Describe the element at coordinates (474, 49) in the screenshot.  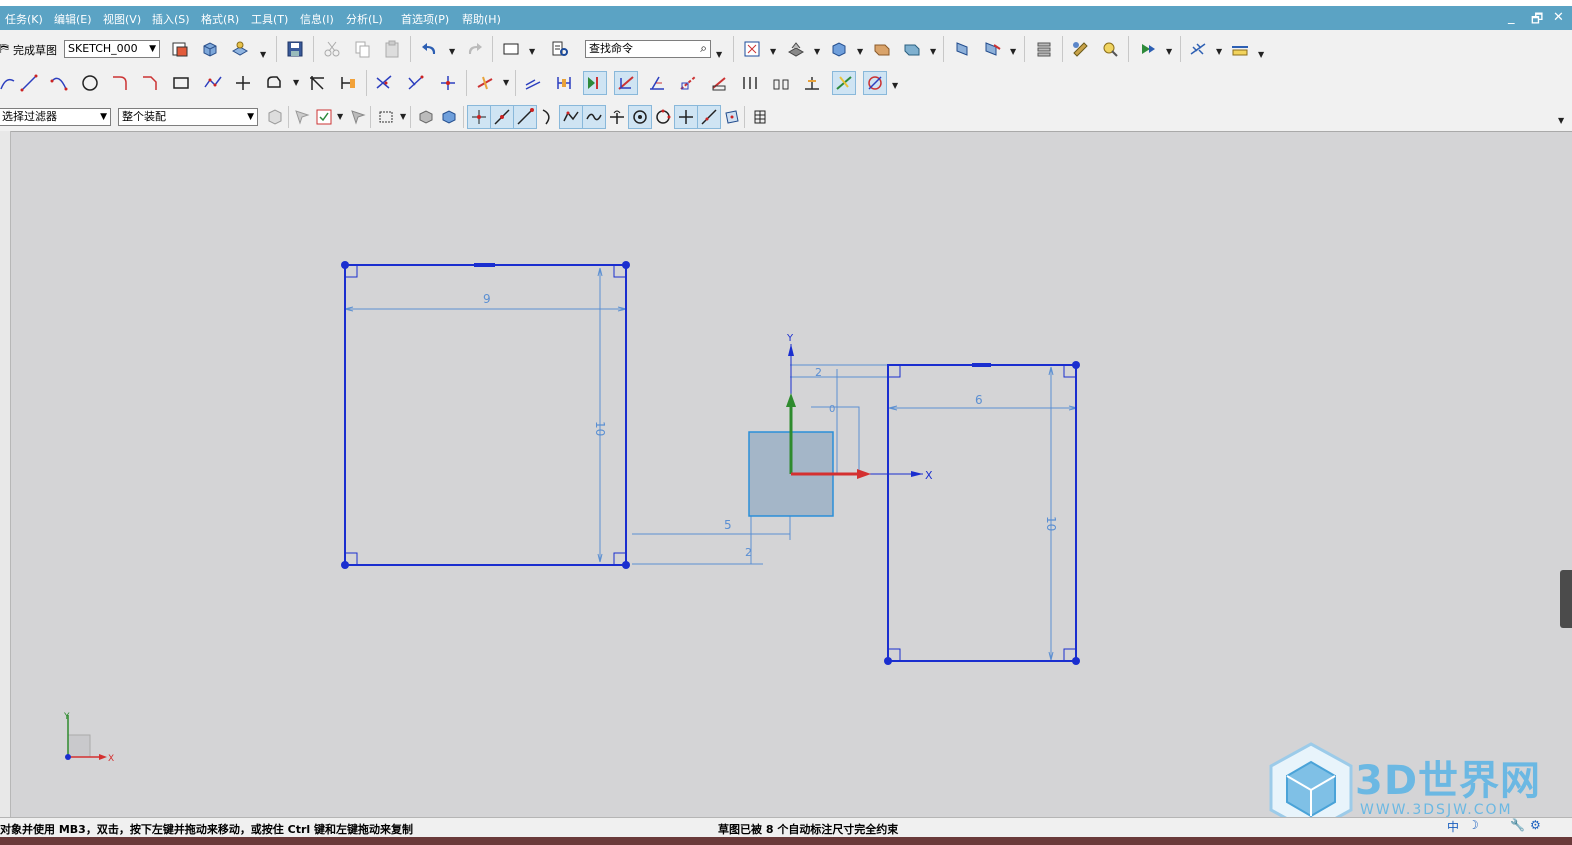
I see `redo-icon` at that location.